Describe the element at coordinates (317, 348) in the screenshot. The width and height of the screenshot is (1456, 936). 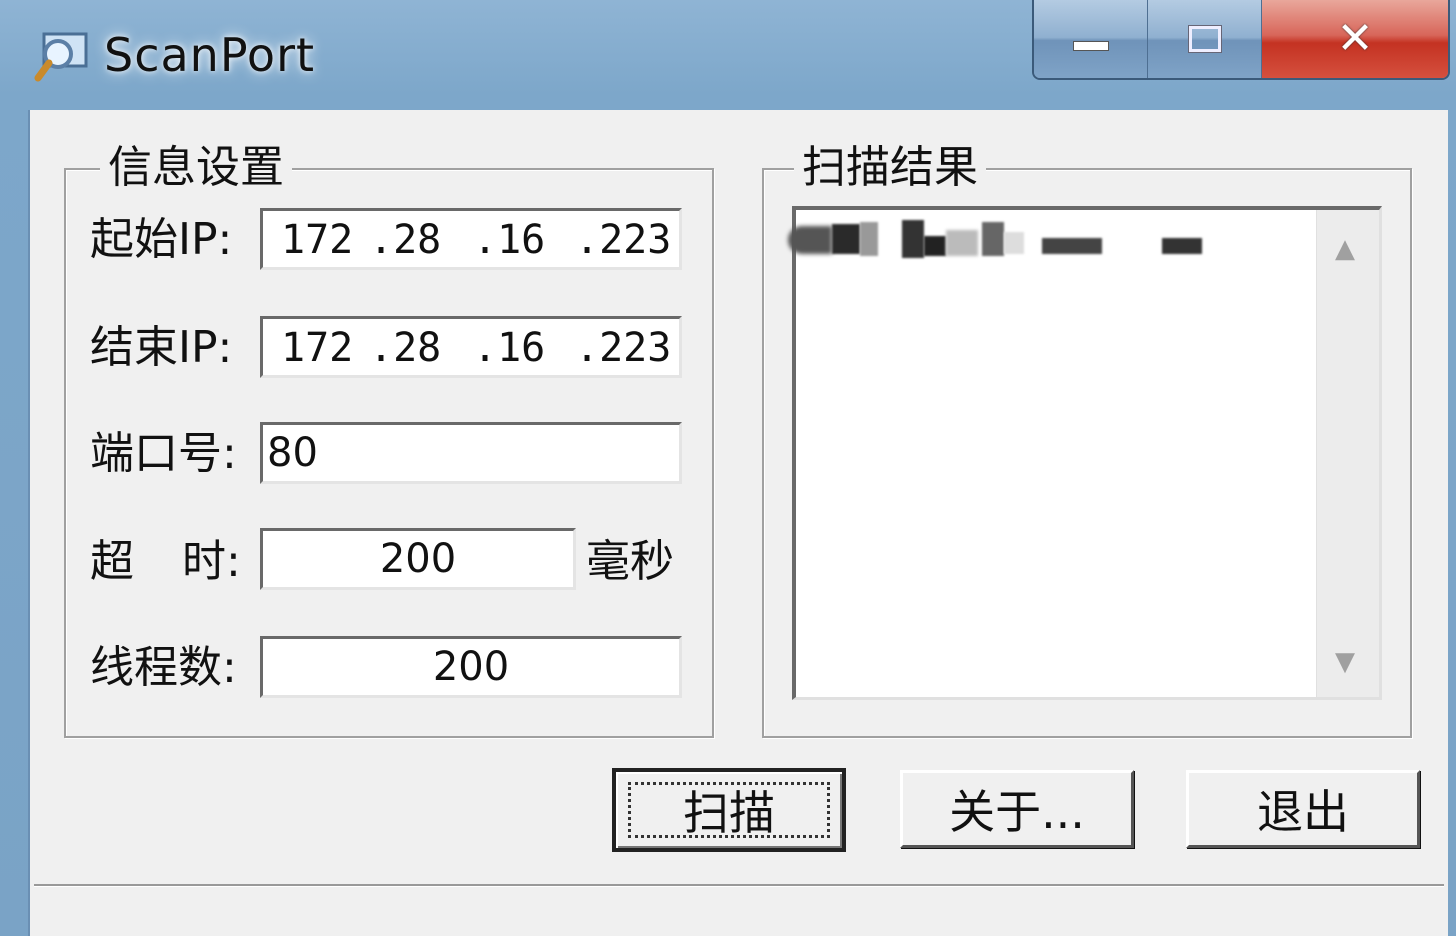
I see `end-ip-octet-1: 172` at that location.